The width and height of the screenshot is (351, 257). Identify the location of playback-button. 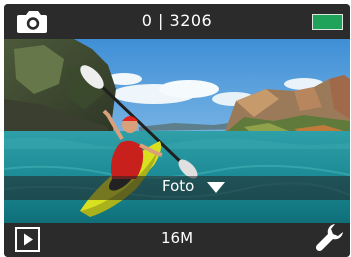
(27, 239).